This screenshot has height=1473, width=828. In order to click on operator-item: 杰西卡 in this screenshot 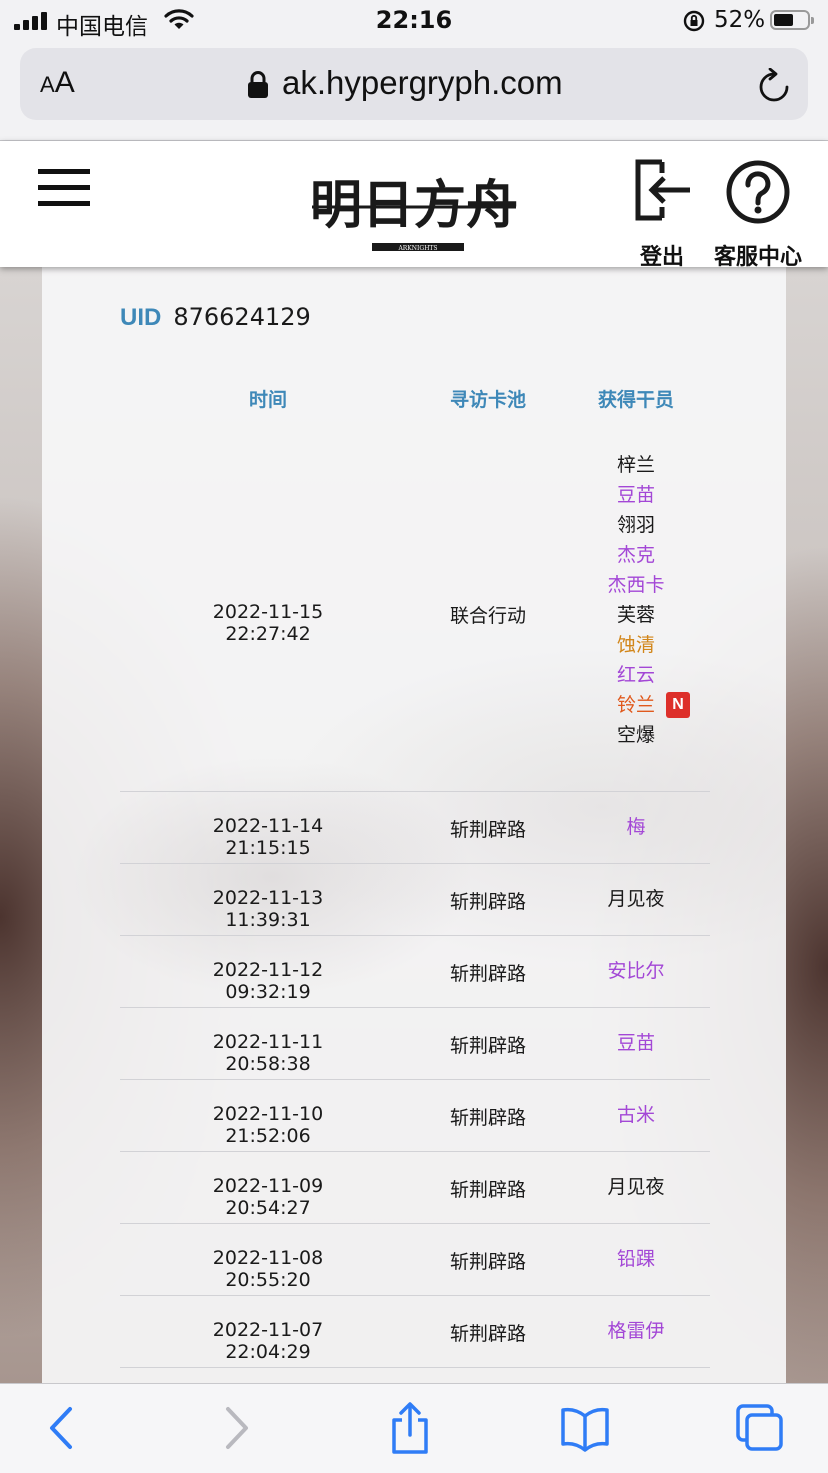, I will do `click(636, 585)`.